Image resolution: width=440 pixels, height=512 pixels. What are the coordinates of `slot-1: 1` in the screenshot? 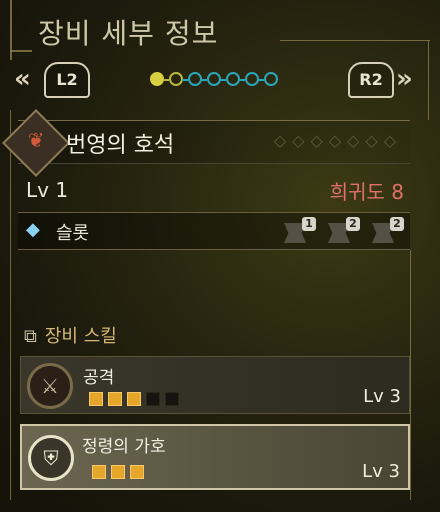 It's located at (300, 231).